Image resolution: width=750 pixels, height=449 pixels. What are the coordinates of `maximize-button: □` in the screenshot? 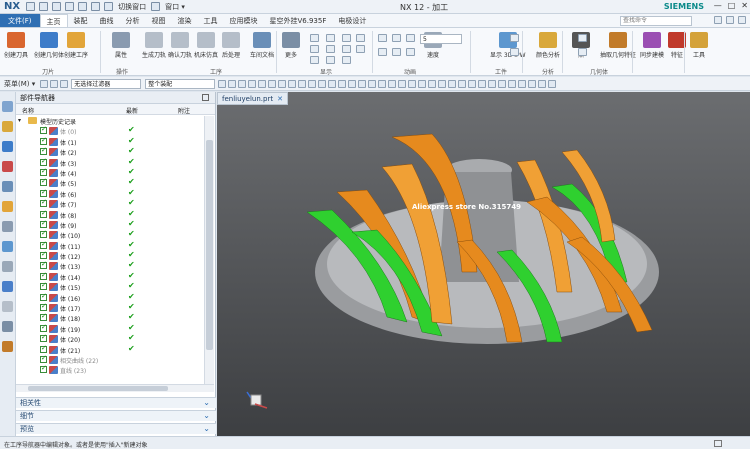 It's located at (732, 5).